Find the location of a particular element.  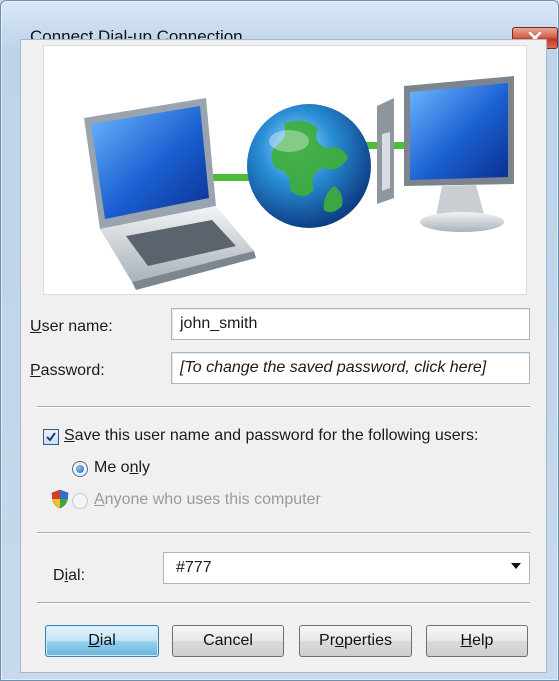

radio-selected-dot is located at coordinates (80, 469).